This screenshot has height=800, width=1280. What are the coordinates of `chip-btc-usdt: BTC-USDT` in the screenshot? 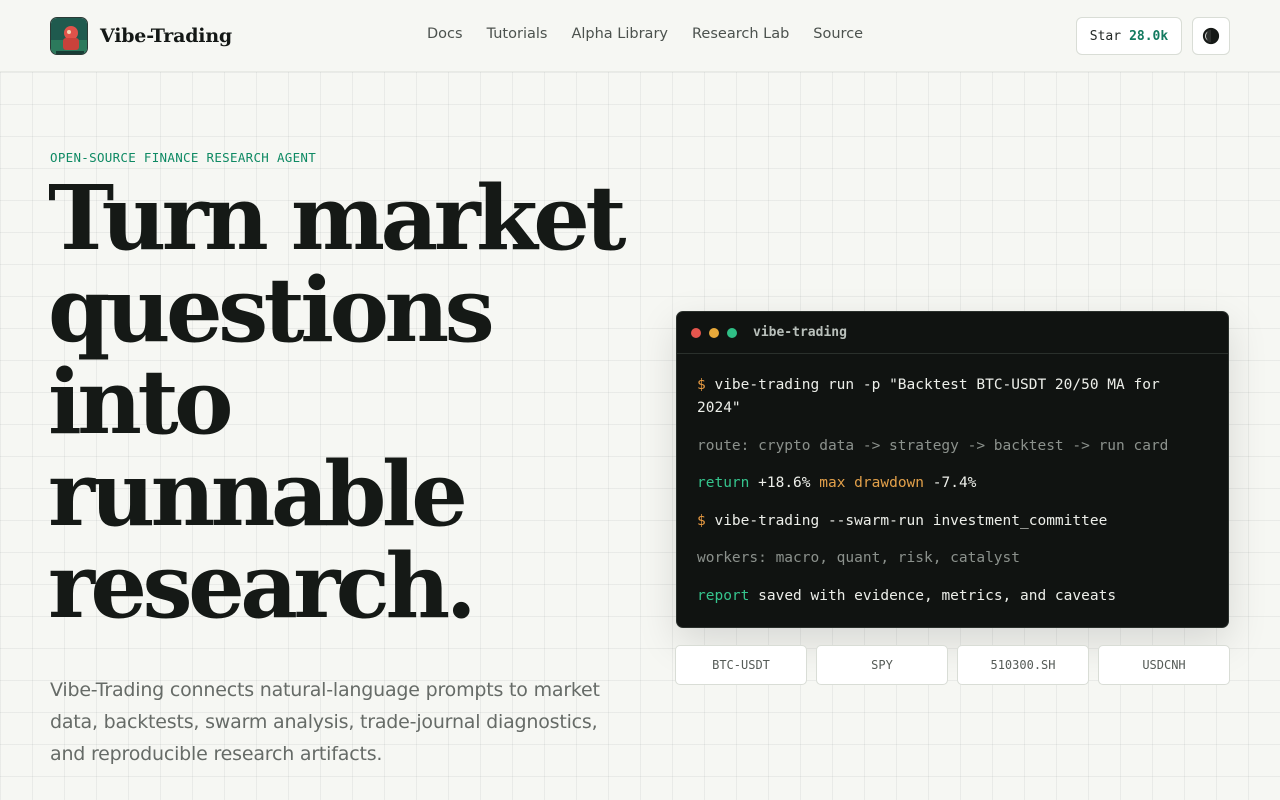 It's located at (741, 665).